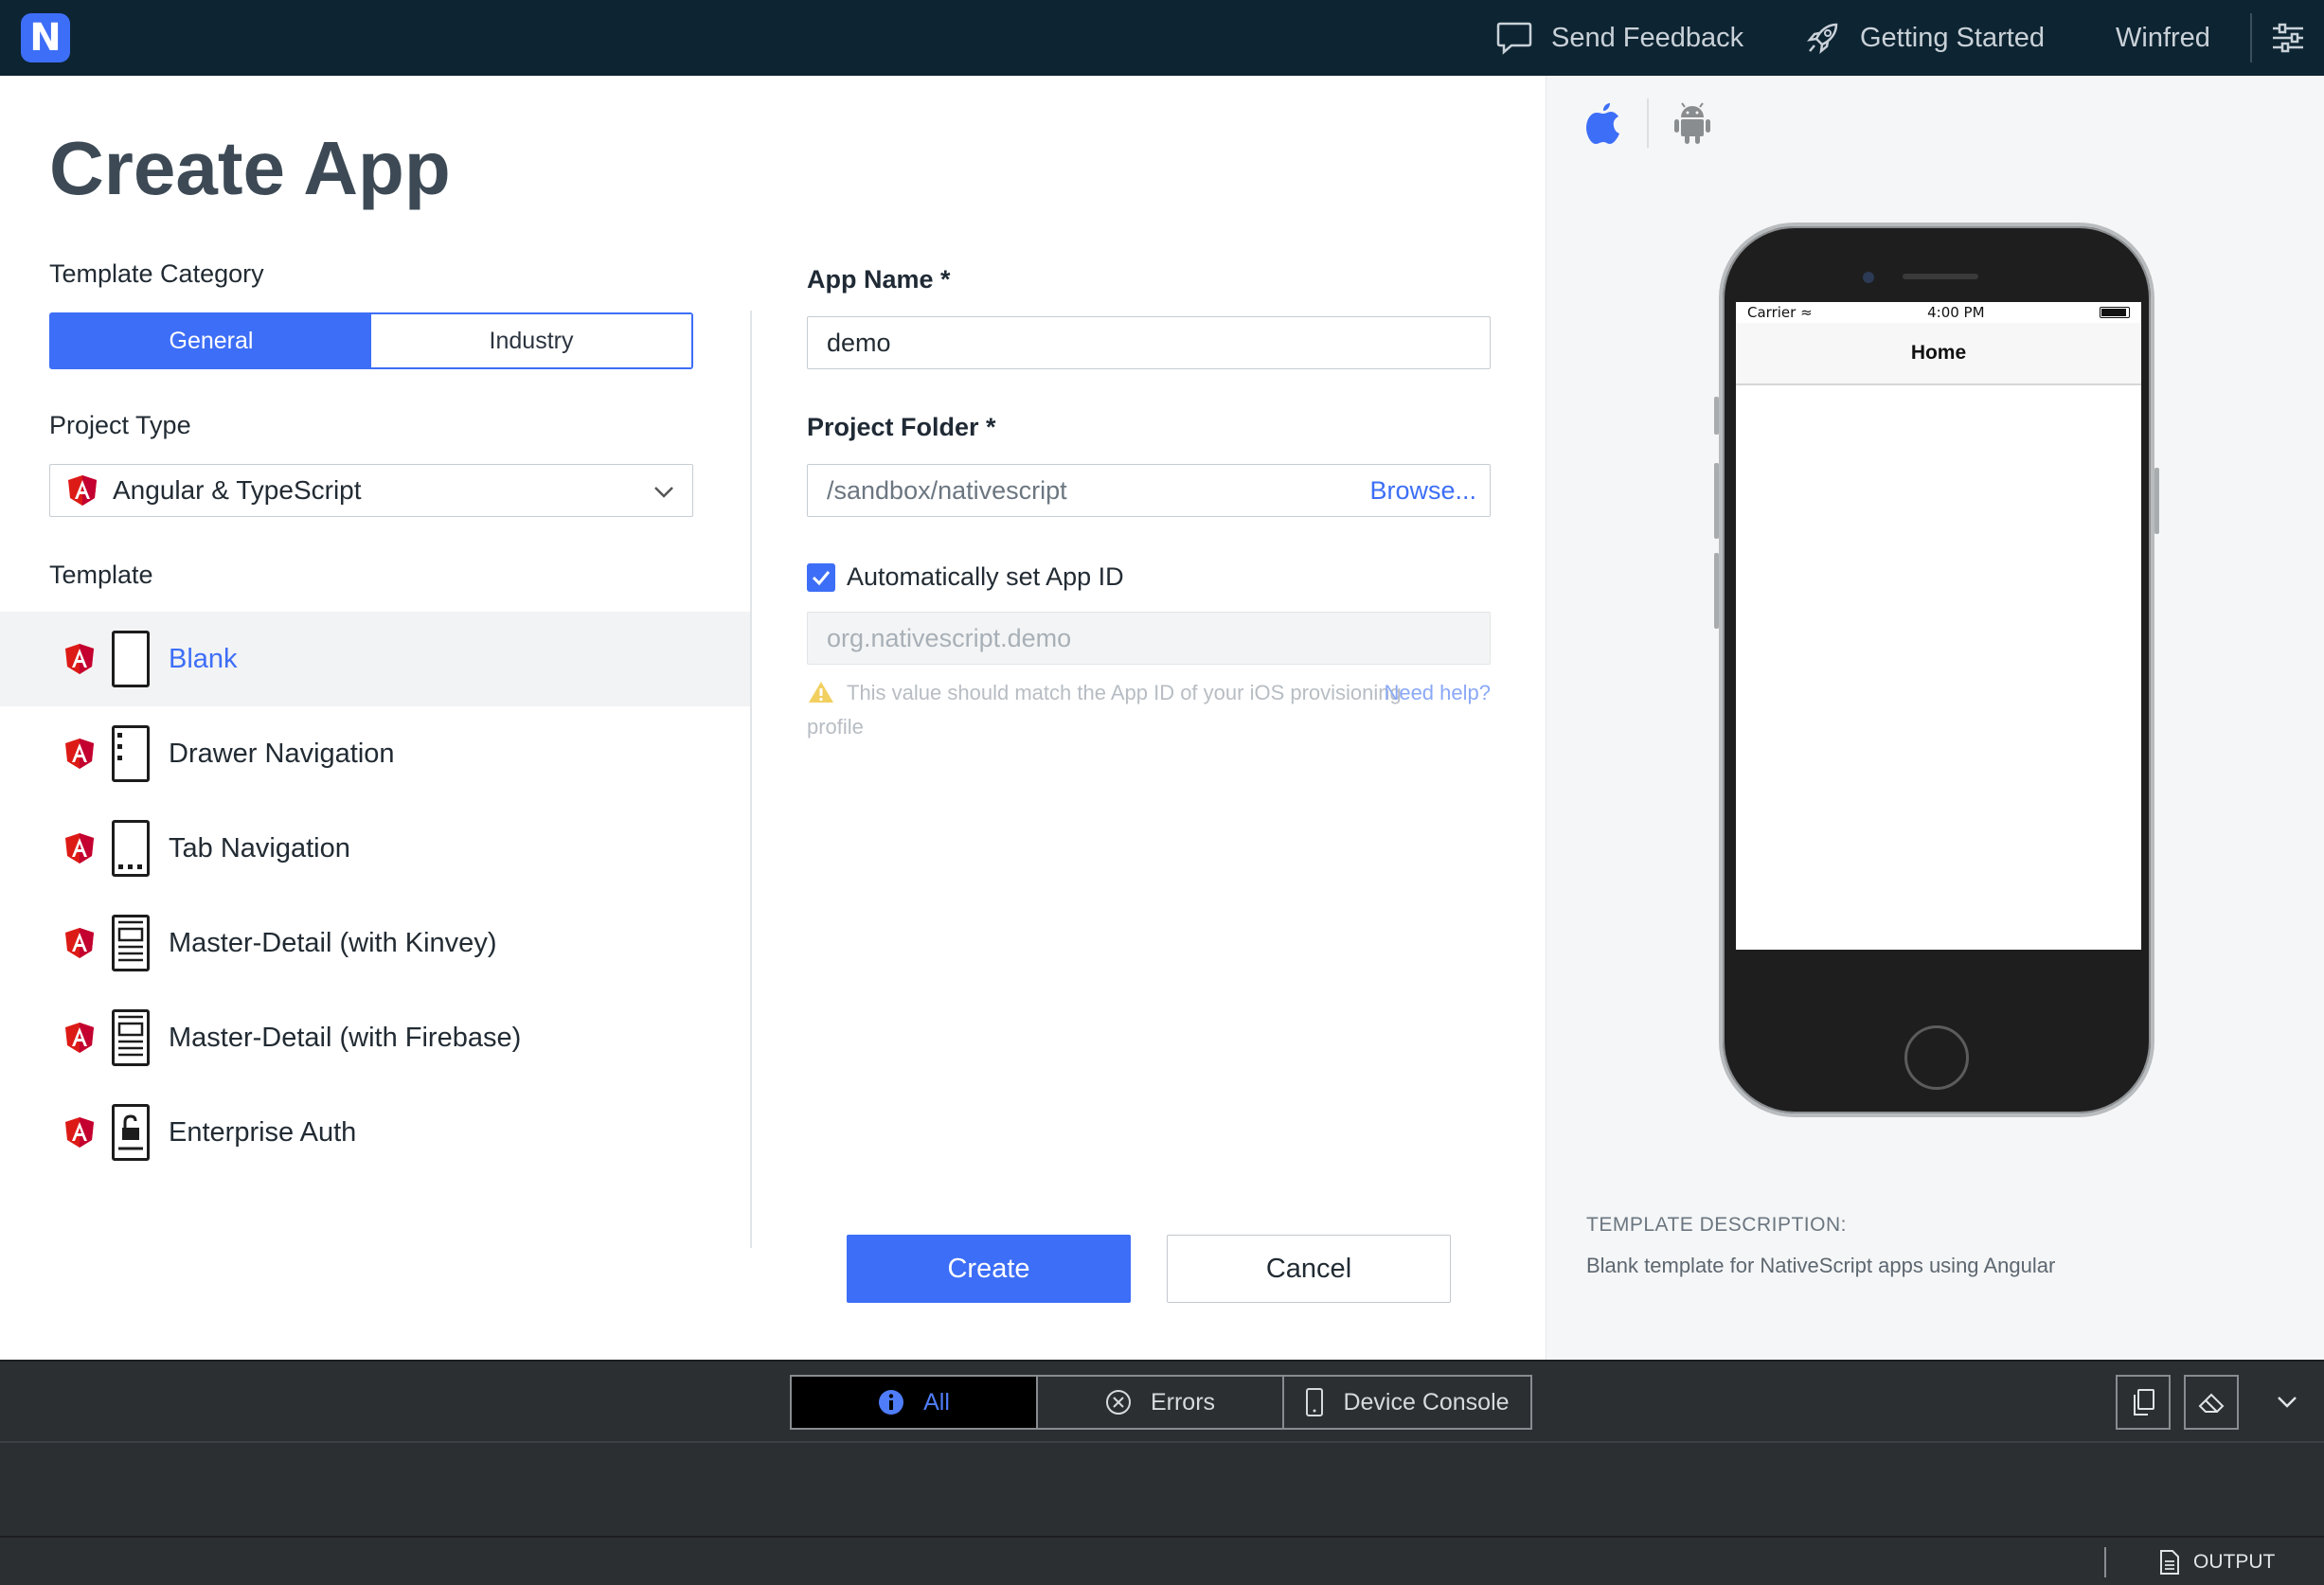 This screenshot has height=1585, width=2324. Describe the element at coordinates (1407, 1402) in the screenshot. I see `console-tab-device-console: Device Console` at that location.